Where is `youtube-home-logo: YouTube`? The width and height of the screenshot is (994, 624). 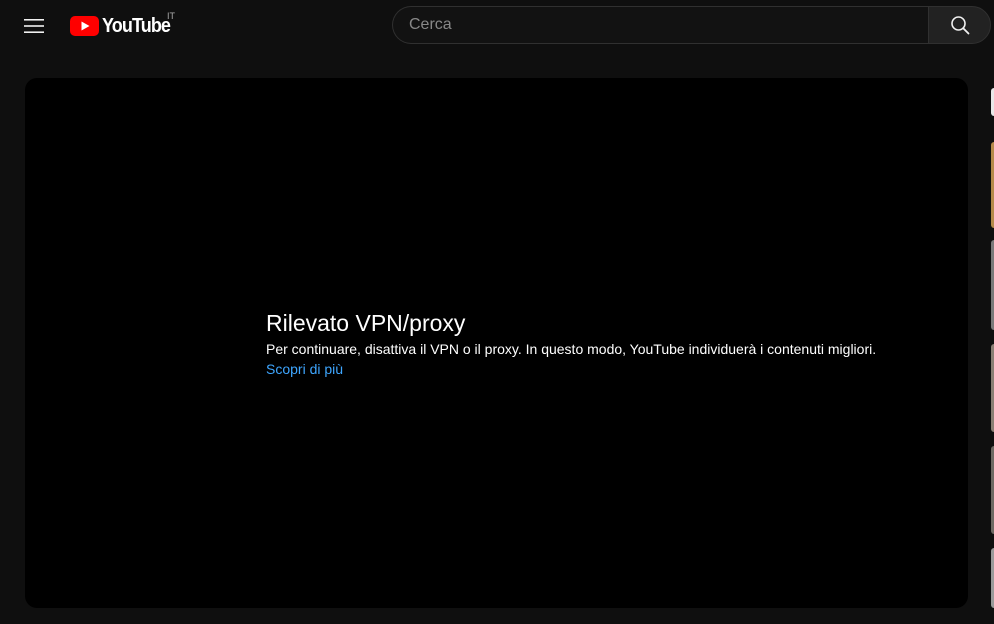
youtube-home-logo: YouTube is located at coordinates (124, 26).